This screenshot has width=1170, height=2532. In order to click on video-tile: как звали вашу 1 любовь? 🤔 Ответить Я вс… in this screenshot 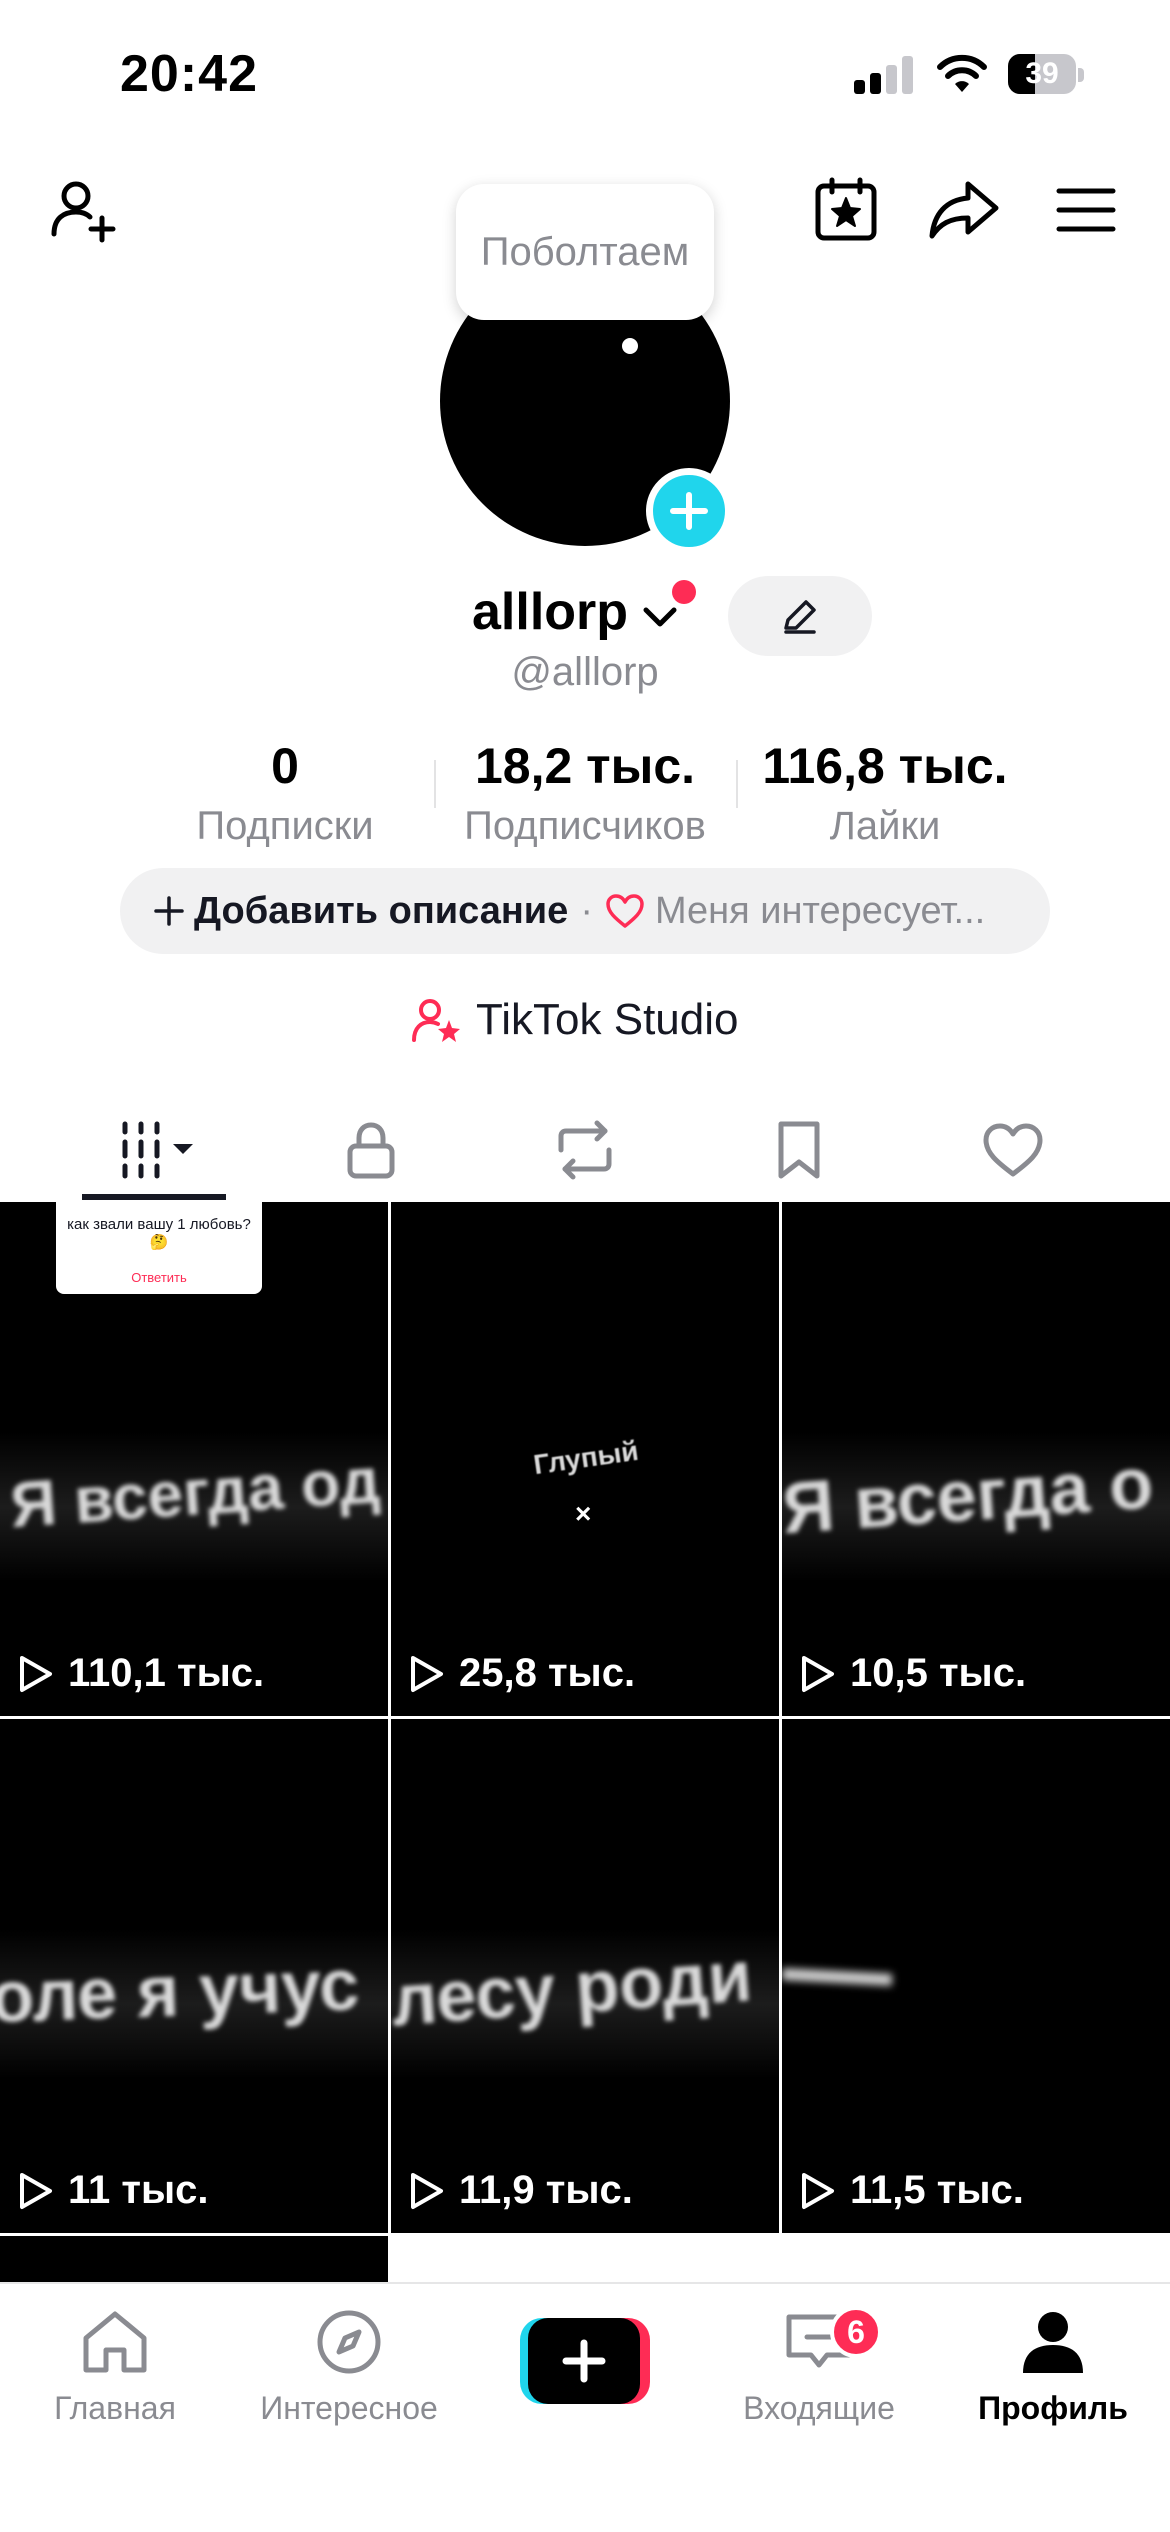, I will do `click(194, 1459)`.